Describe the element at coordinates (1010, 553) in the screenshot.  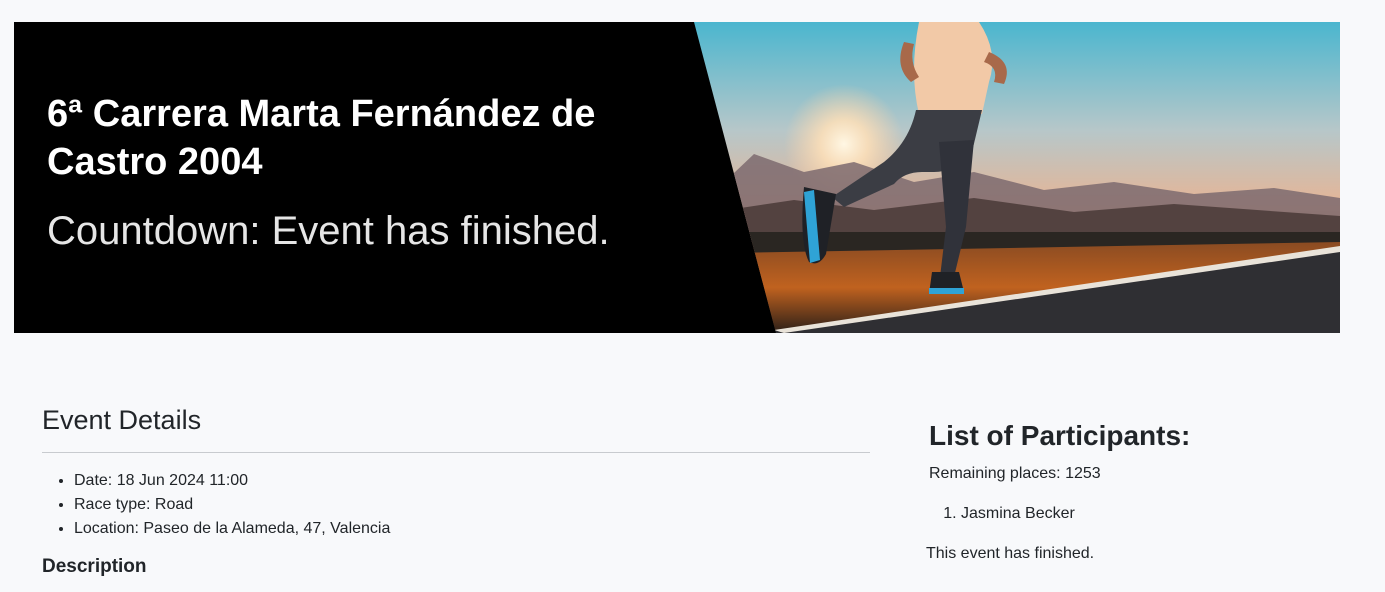
I see `event-finished-note: This event has finished.` at that location.